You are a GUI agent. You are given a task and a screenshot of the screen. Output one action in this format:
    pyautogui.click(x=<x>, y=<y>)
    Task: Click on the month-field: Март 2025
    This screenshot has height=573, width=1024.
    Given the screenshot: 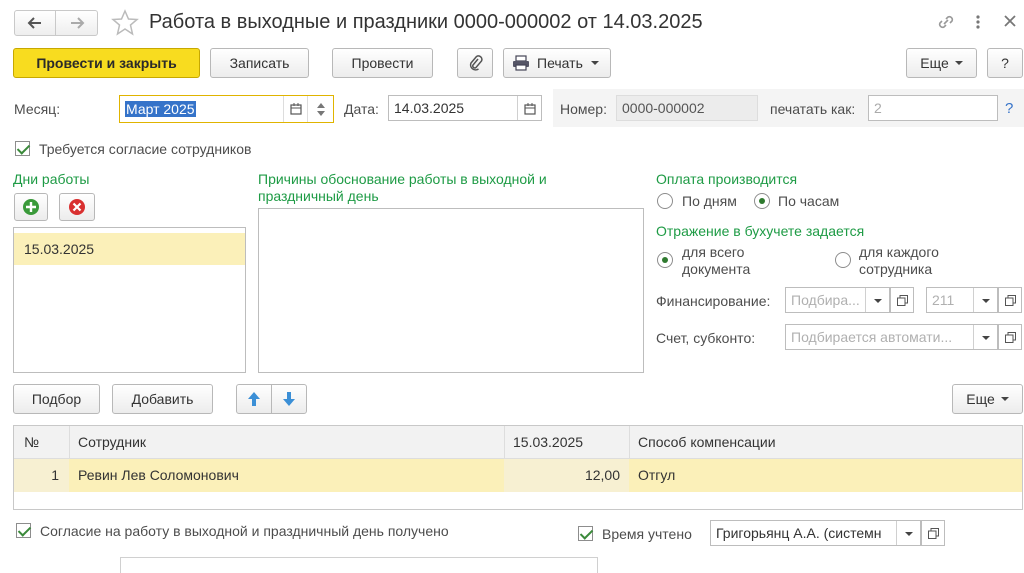 What is the action you would take?
    pyautogui.click(x=226, y=109)
    